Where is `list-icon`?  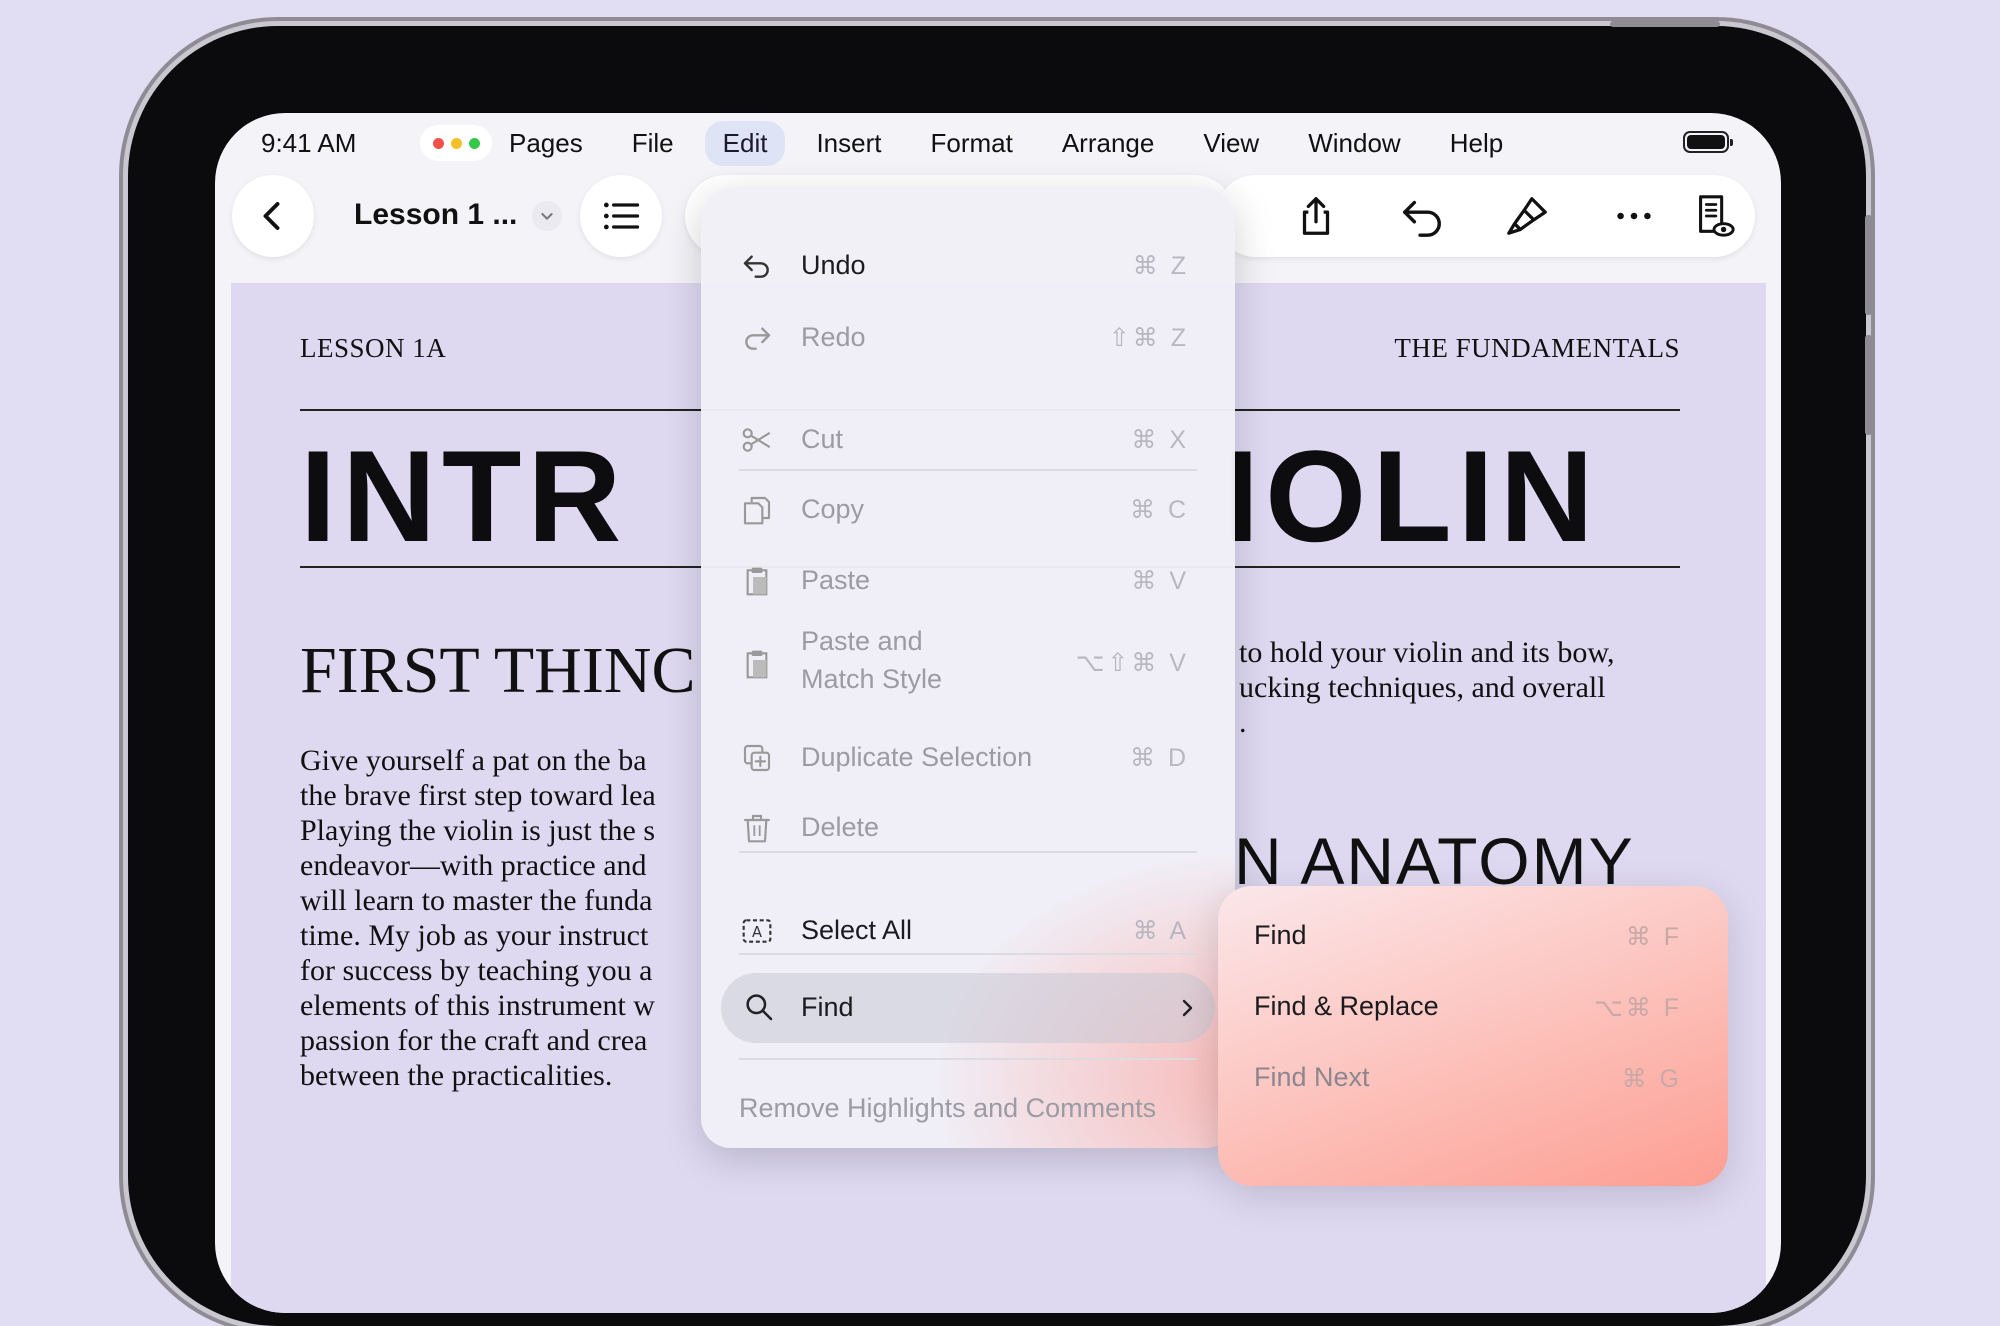
list-icon is located at coordinates (621, 216).